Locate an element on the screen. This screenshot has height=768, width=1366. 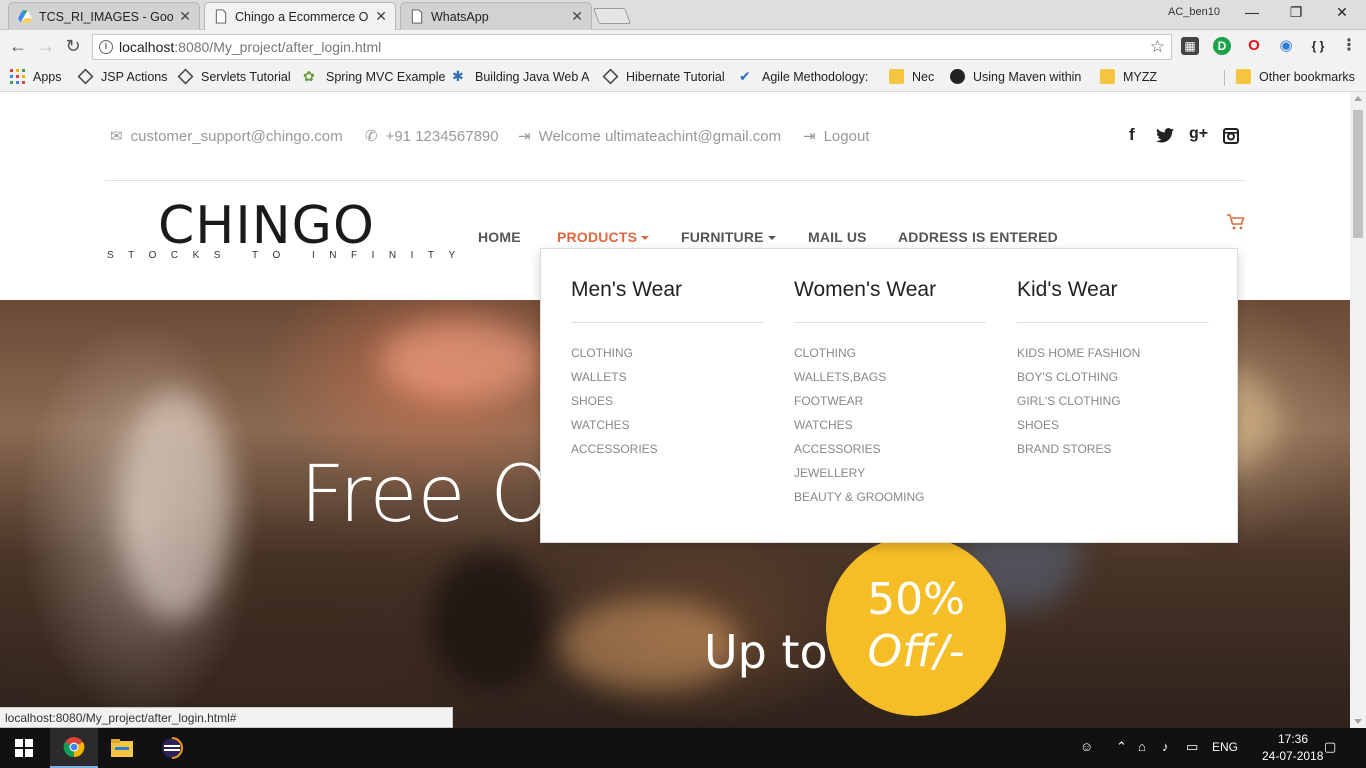
mega-link: KIDS HOME FASHION is located at coordinates (1078, 357).